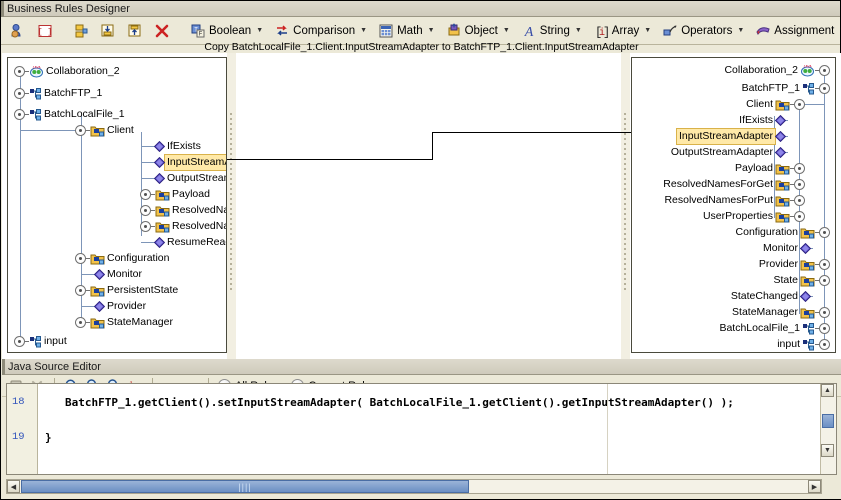 The height and width of the screenshot is (500, 841). Describe the element at coordinates (183, 210) in the screenshot. I see `tree-item-resolvednamestoget: ResolvedNamesToGet` at that location.